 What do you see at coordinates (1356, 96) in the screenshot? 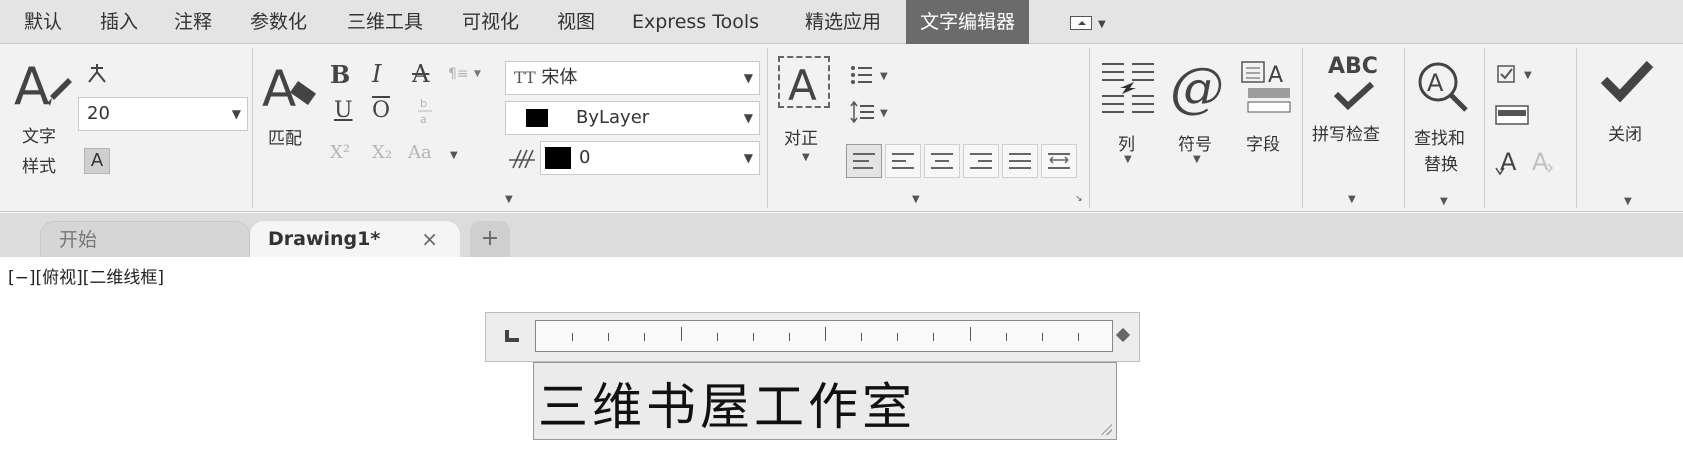
I see `spell-check-button` at bounding box center [1356, 96].